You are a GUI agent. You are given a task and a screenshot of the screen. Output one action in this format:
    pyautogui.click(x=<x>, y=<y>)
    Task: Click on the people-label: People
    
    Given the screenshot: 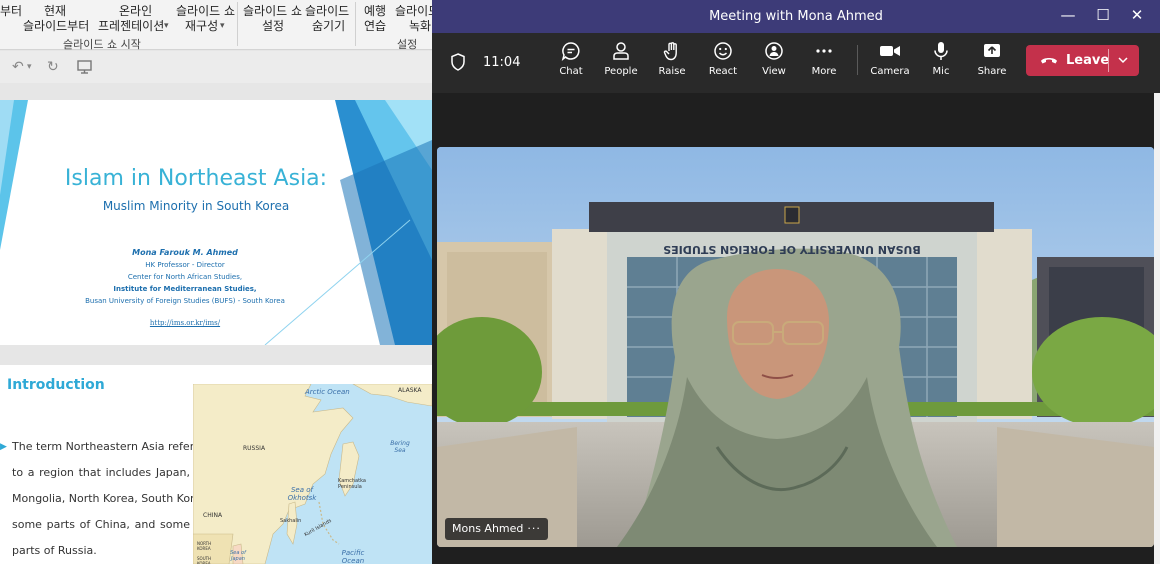 What is the action you would take?
    pyautogui.click(x=621, y=71)
    